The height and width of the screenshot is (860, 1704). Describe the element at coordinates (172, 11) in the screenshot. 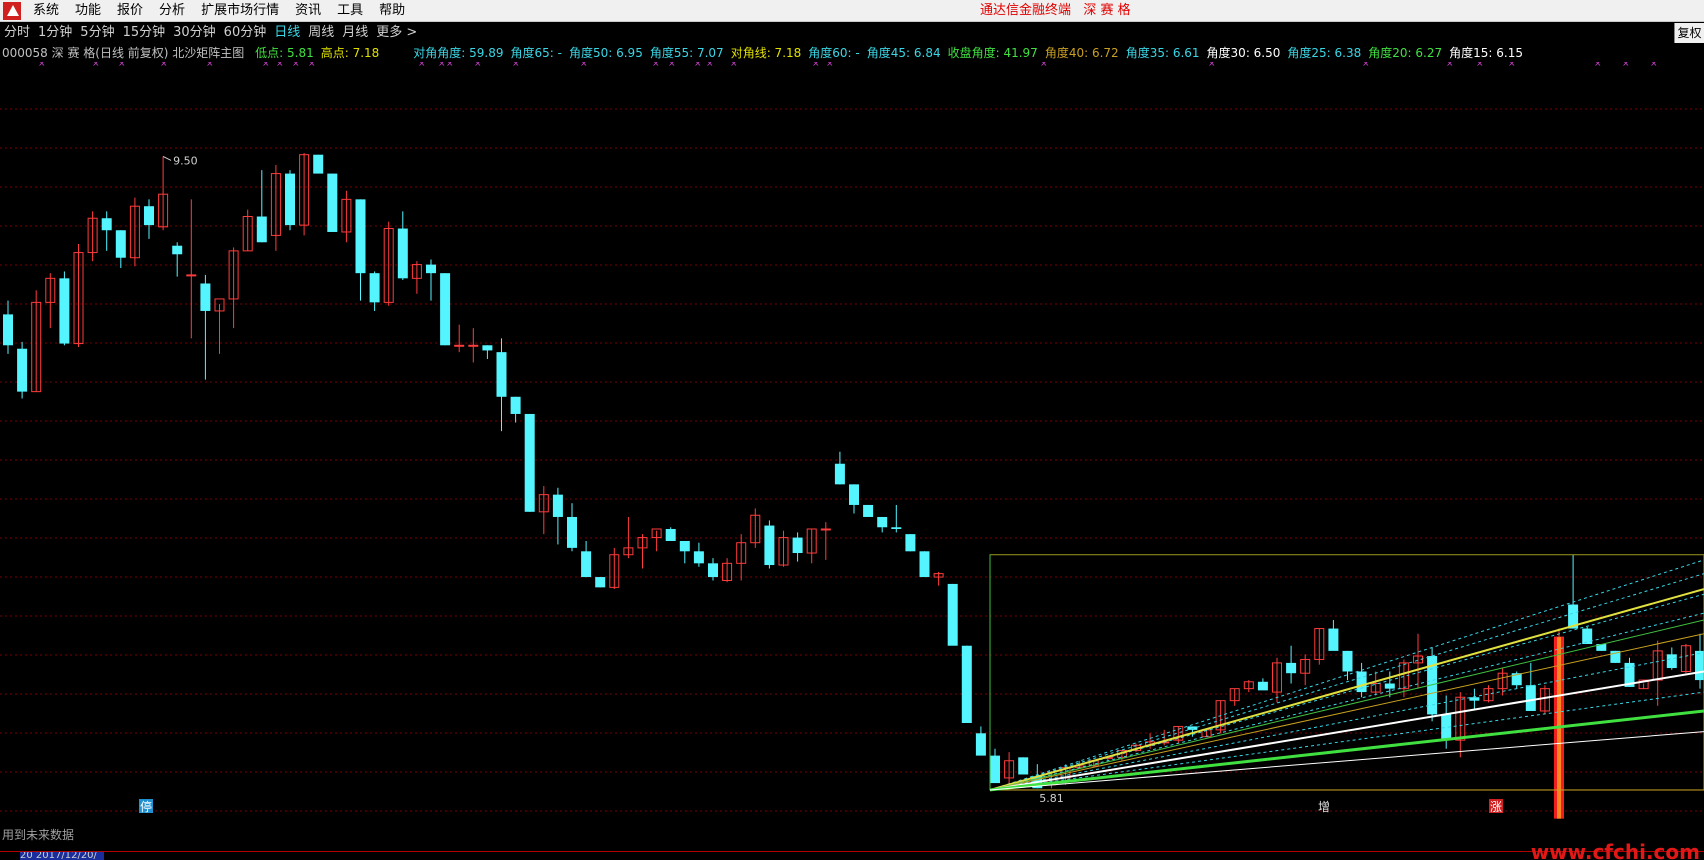

I see `menu-item-analysis: 分析` at that location.